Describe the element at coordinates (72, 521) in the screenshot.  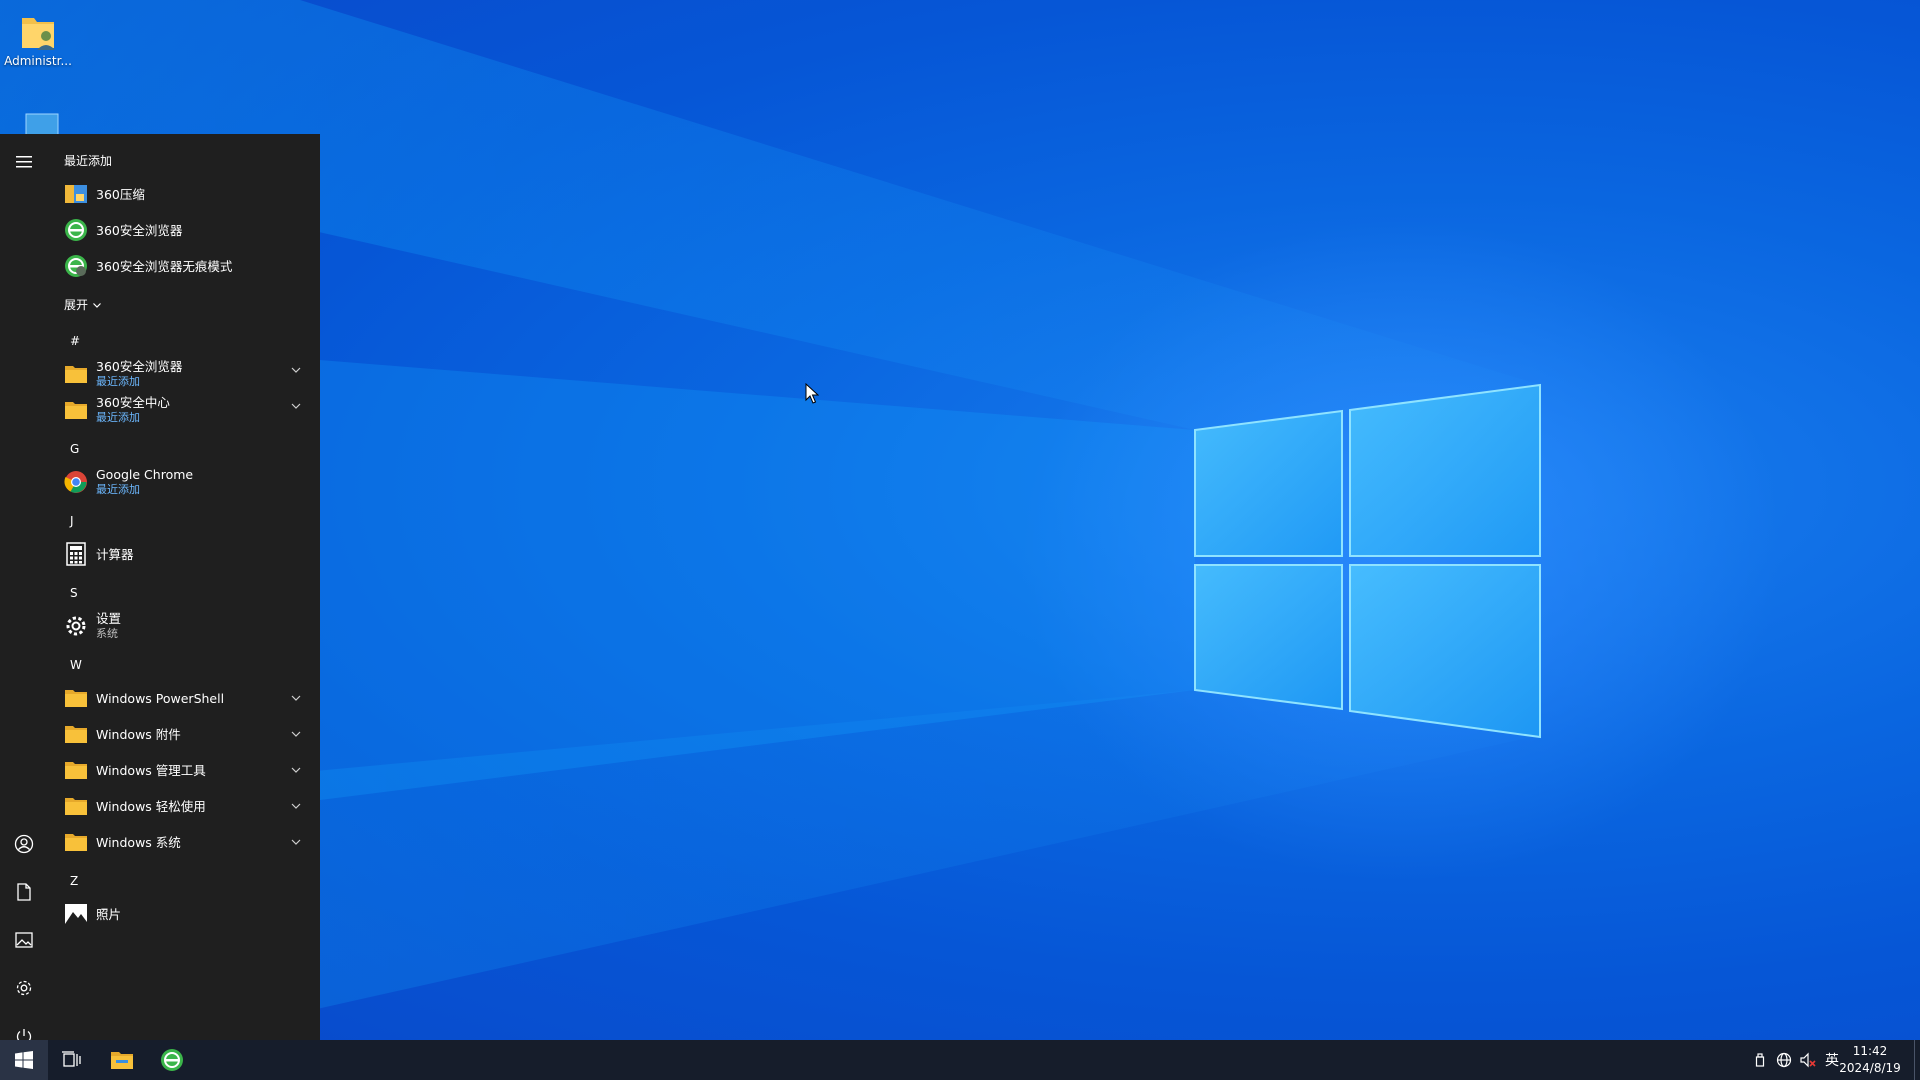
I see `group-letter: J` at that location.